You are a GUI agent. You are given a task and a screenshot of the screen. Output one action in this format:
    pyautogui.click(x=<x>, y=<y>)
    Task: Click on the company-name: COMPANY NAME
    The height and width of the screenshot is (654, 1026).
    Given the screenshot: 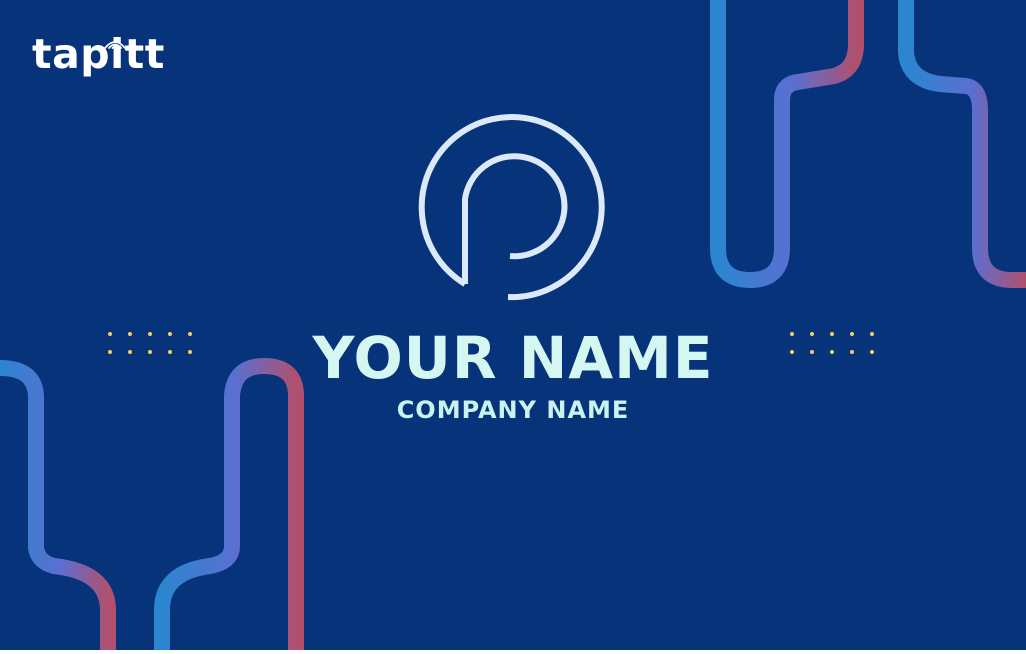 What is the action you would take?
    pyautogui.click(x=513, y=410)
    